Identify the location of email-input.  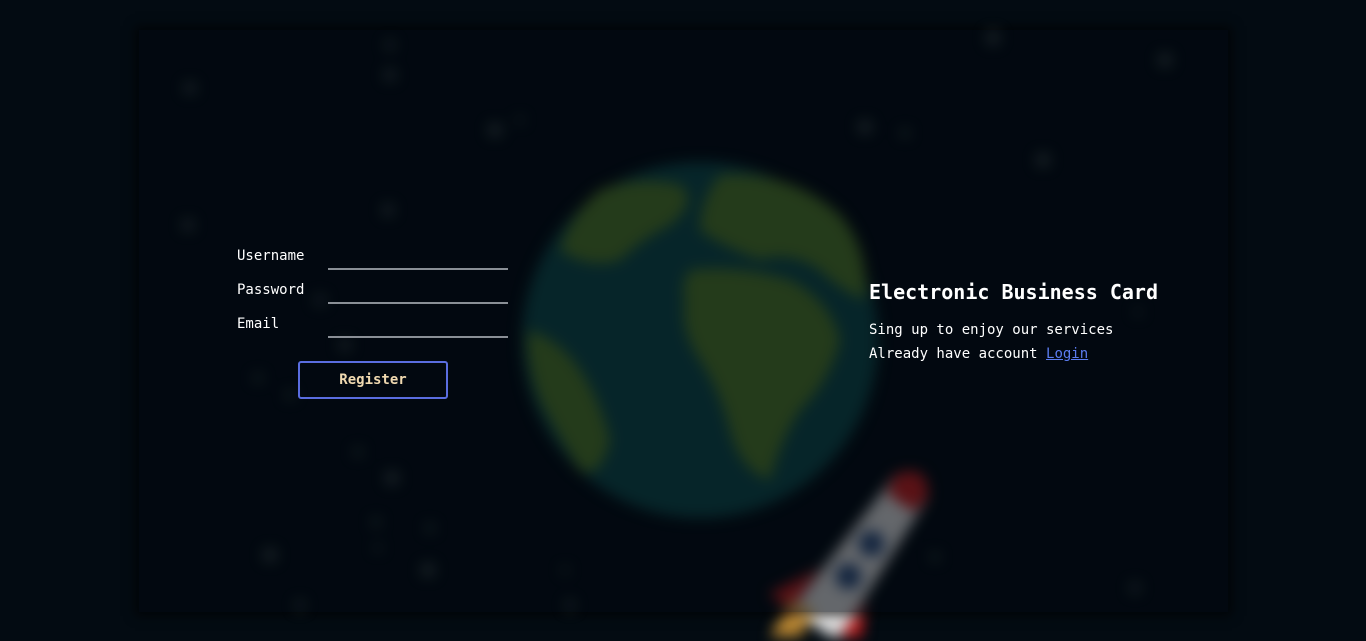
(418, 326).